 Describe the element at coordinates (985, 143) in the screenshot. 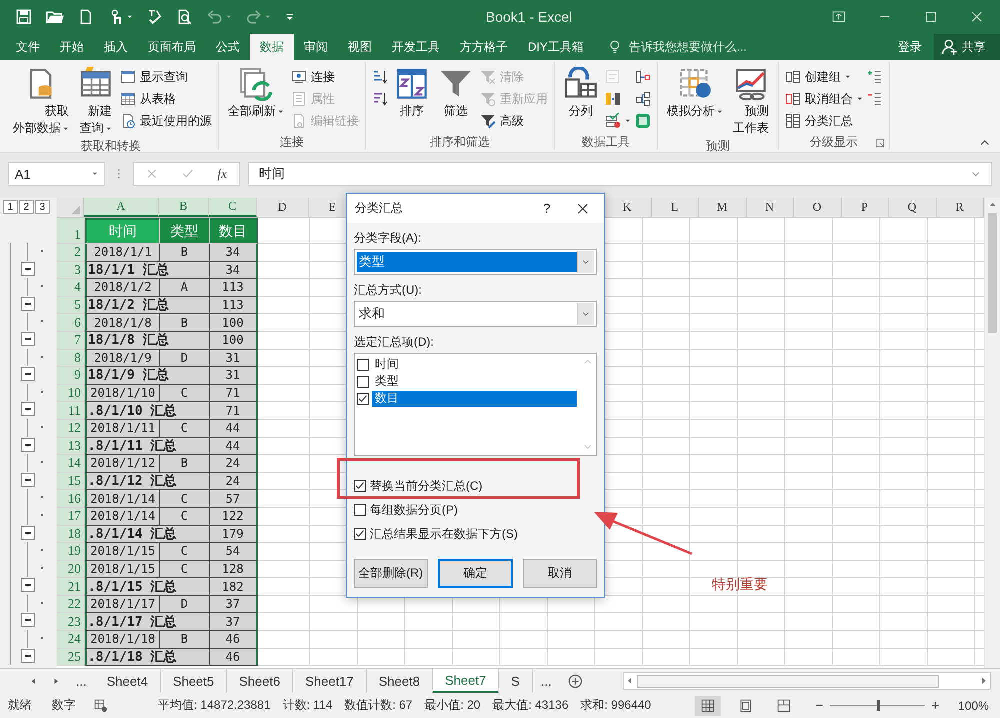

I see `collapse-ribbon-icon` at that location.